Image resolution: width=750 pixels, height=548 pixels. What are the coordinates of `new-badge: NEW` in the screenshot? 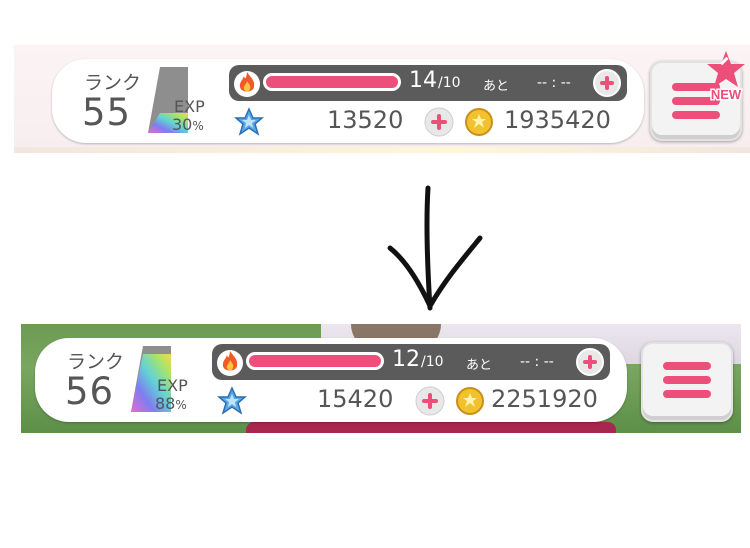 It's located at (726, 76).